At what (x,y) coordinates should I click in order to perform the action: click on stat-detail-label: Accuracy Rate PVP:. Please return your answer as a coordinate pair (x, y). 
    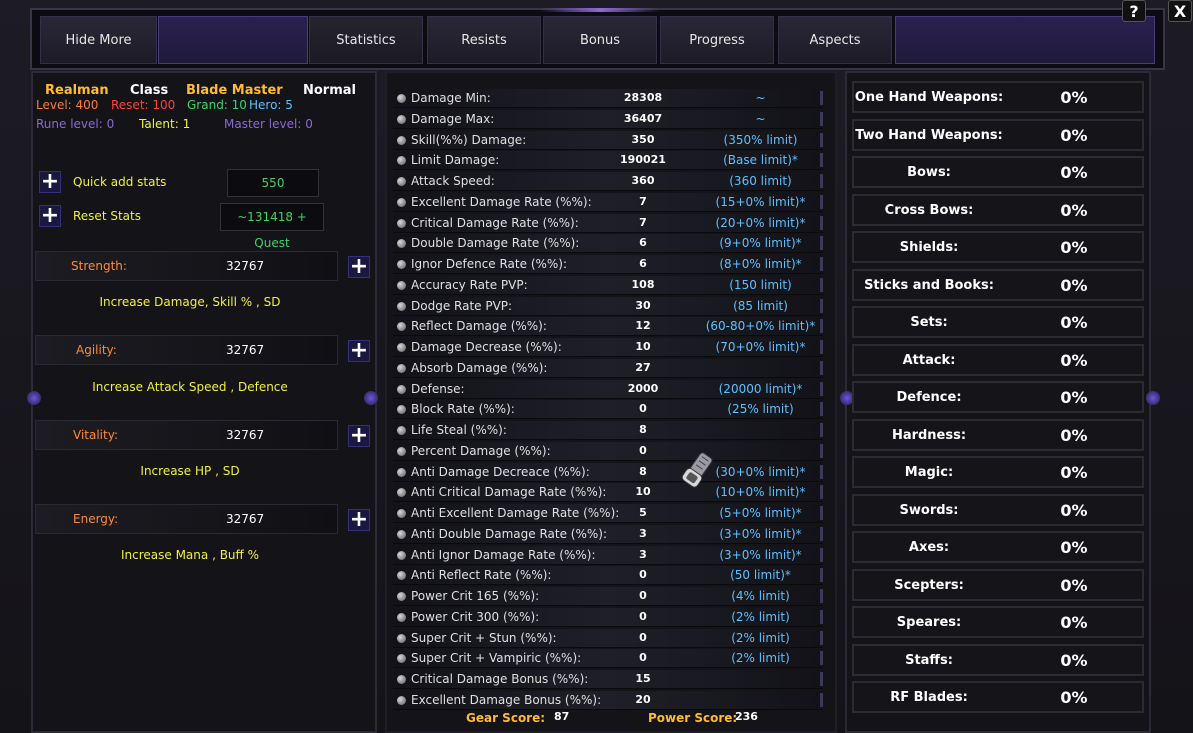
    Looking at the image, I should click on (469, 284).